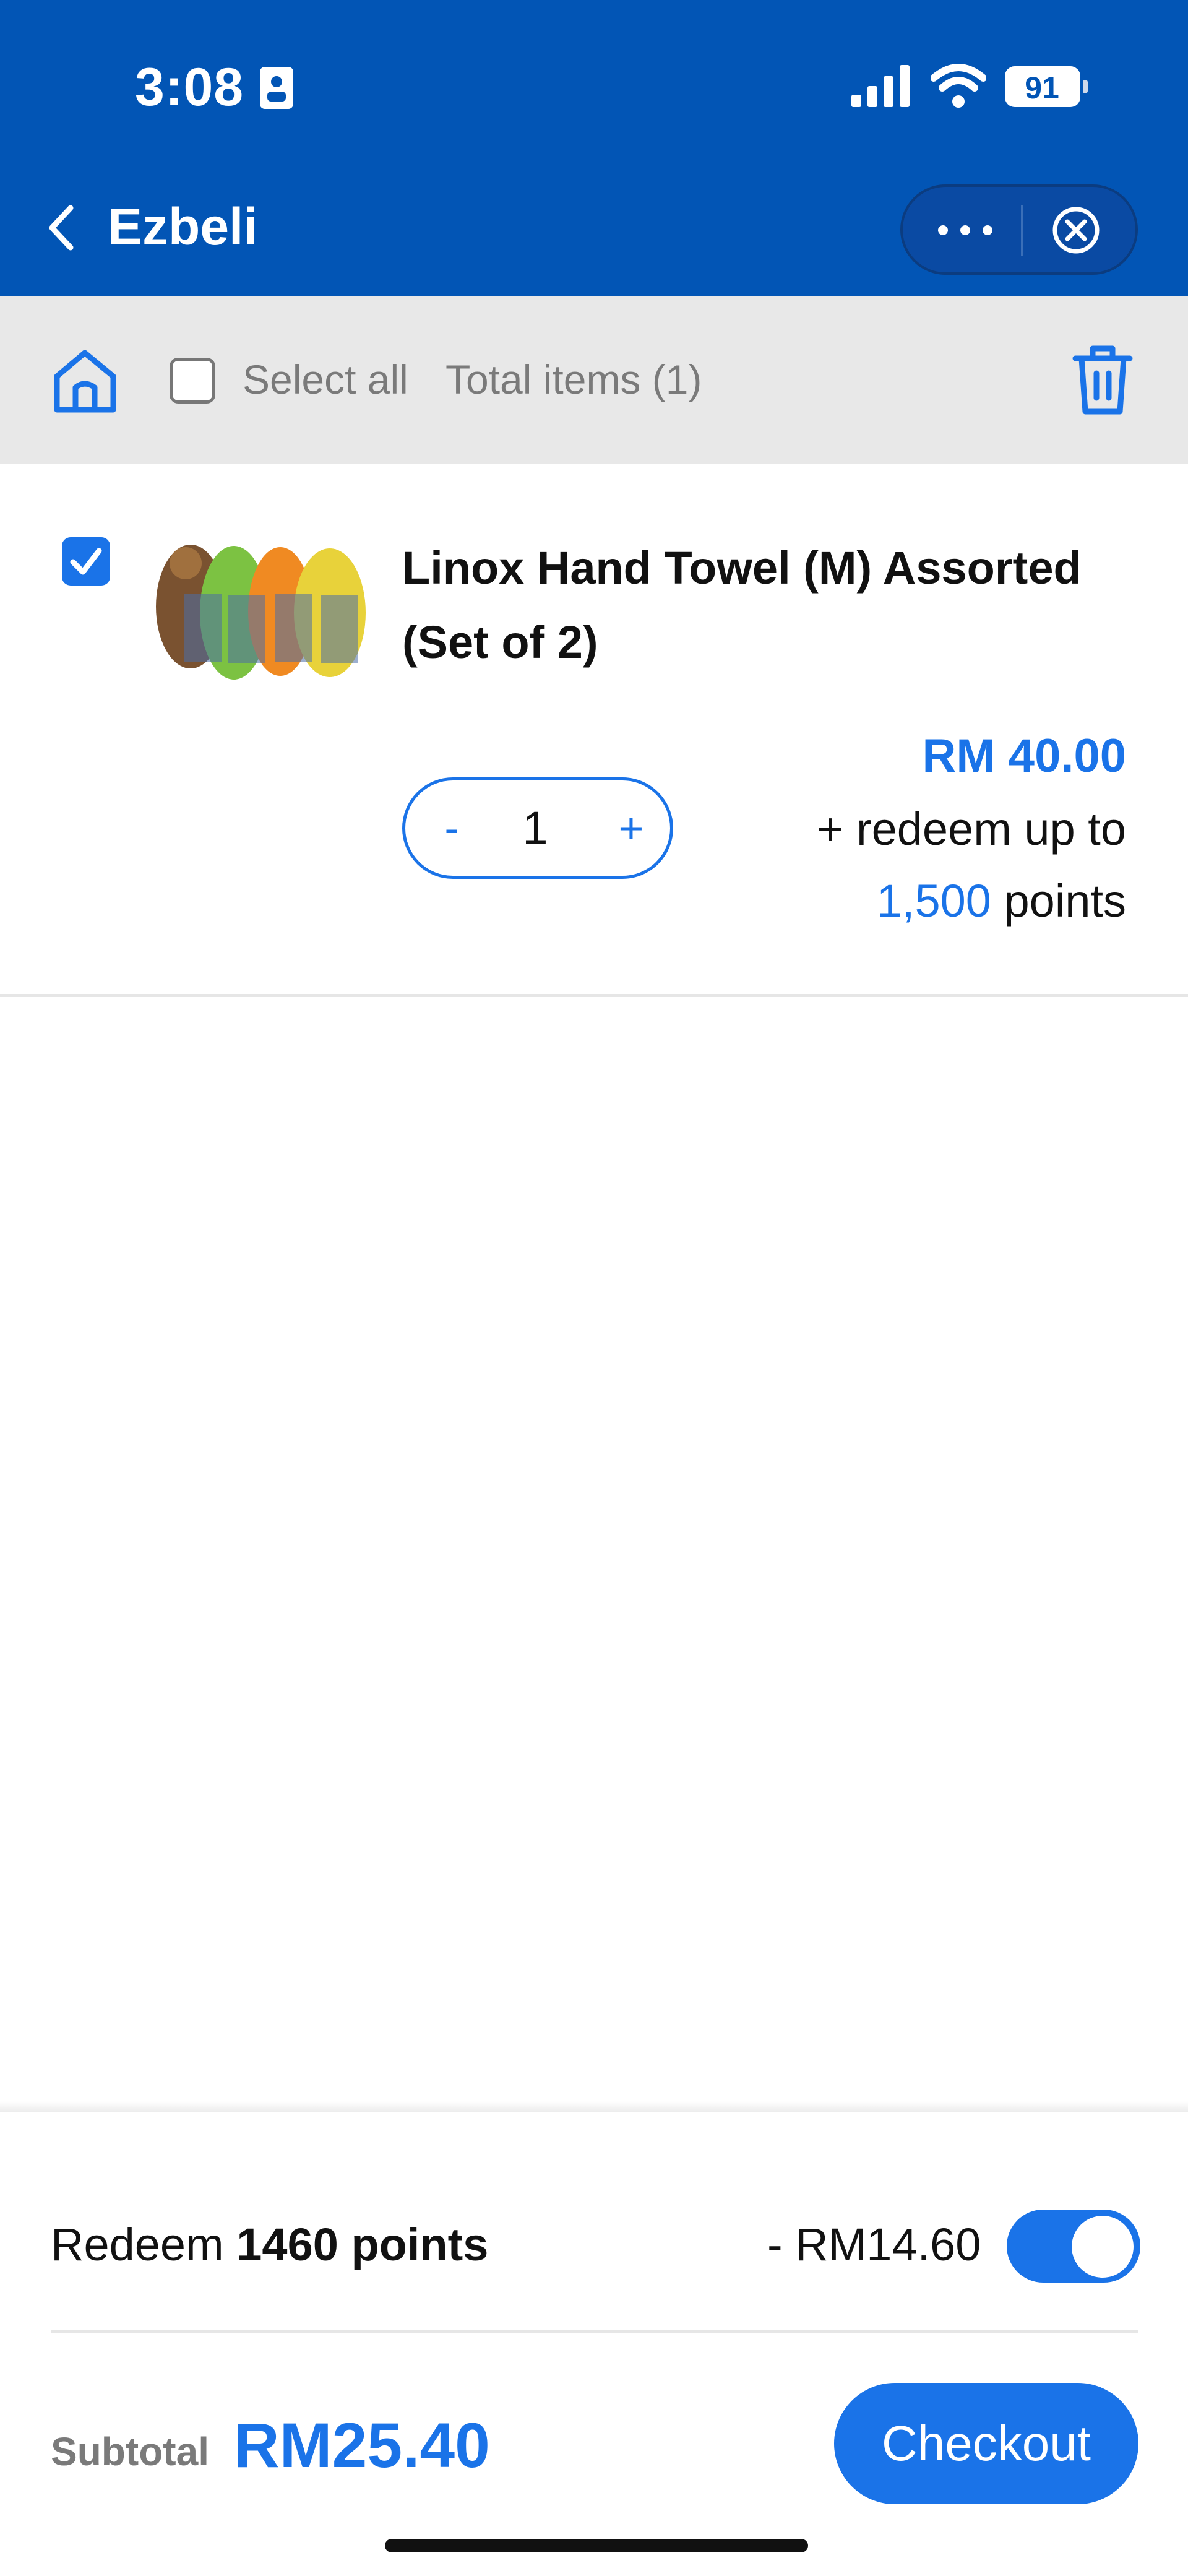 The image size is (1188, 2576). Describe the element at coordinates (1102, 380) in the screenshot. I see `trash-icon` at that location.